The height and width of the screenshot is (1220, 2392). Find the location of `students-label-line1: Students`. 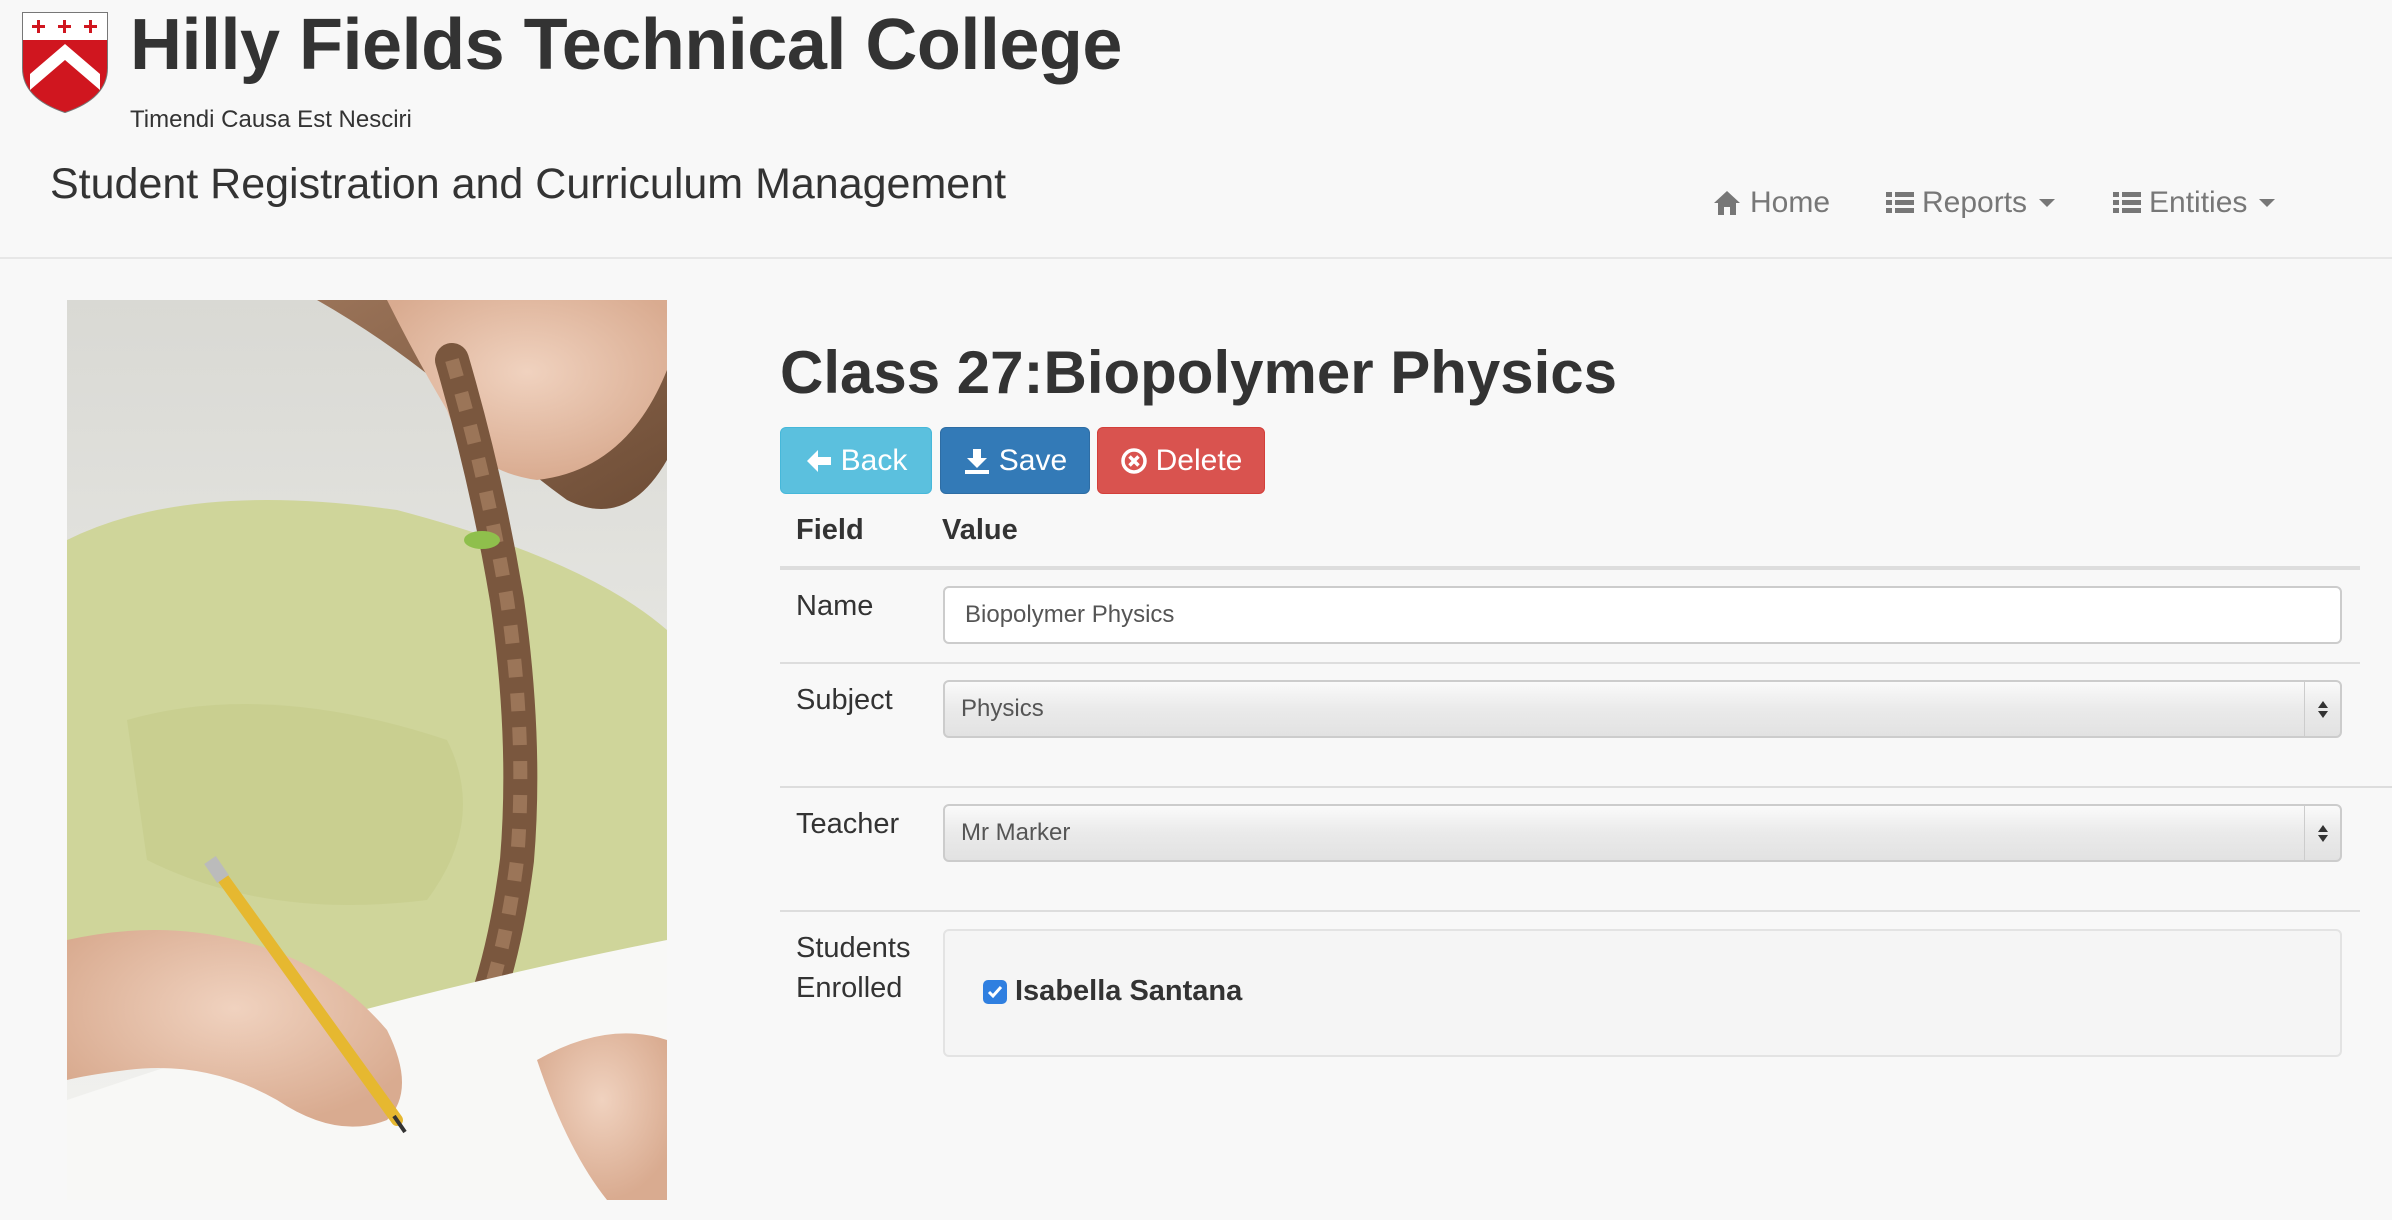

students-label-line1: Students is located at coordinates (853, 948).